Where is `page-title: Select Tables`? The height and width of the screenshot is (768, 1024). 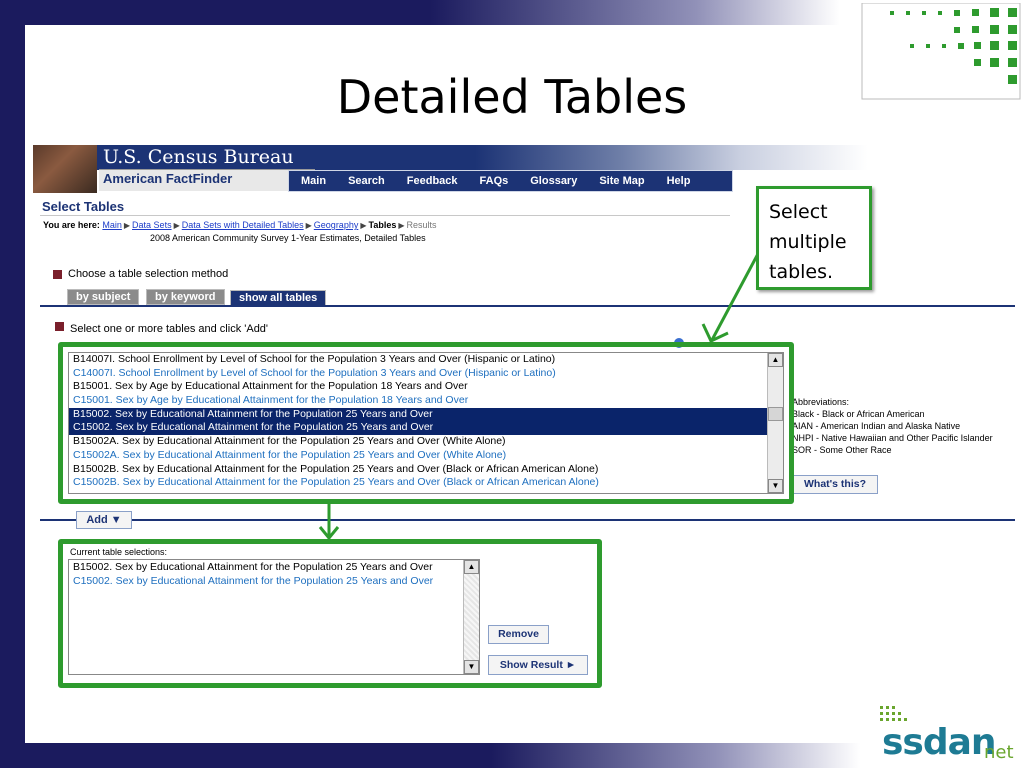 page-title: Select Tables is located at coordinates (83, 206).